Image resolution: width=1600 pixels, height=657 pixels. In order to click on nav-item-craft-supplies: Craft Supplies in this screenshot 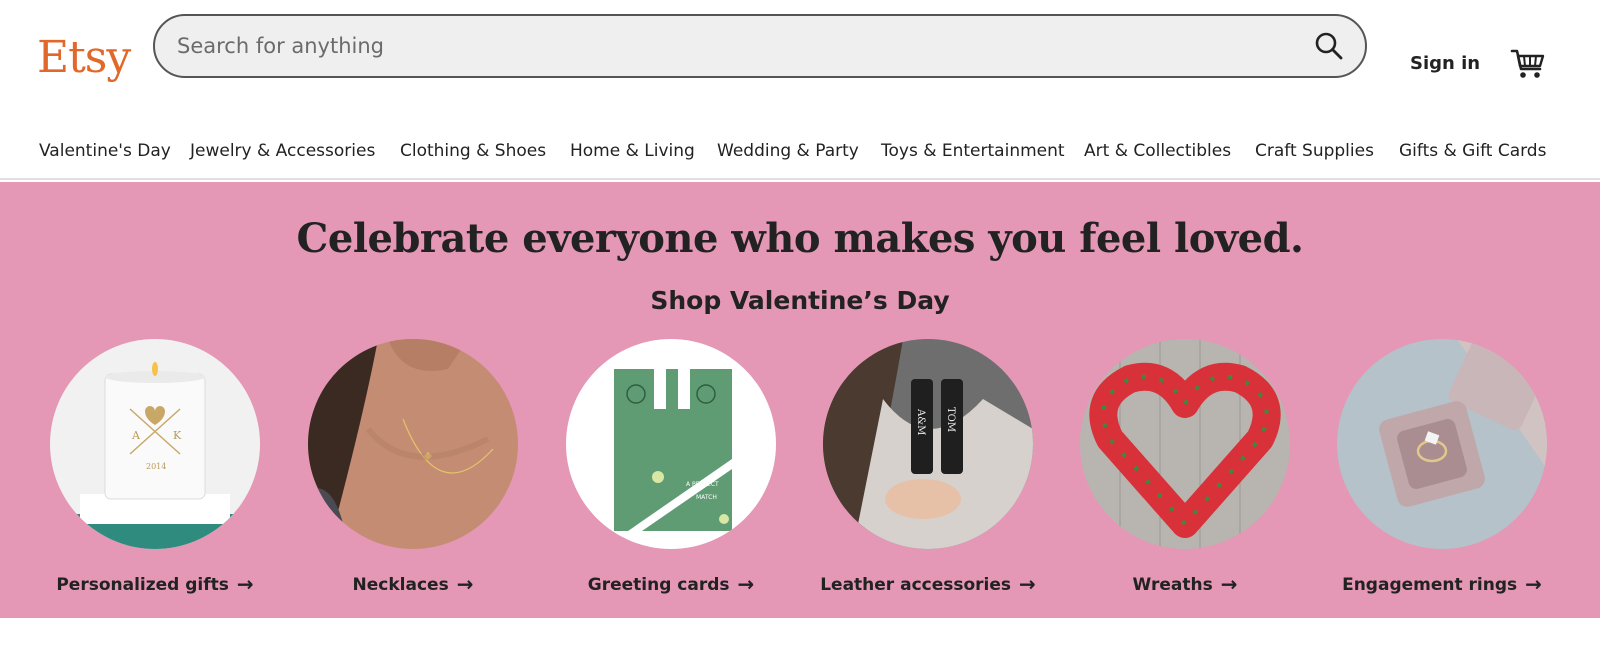, I will do `click(1314, 151)`.